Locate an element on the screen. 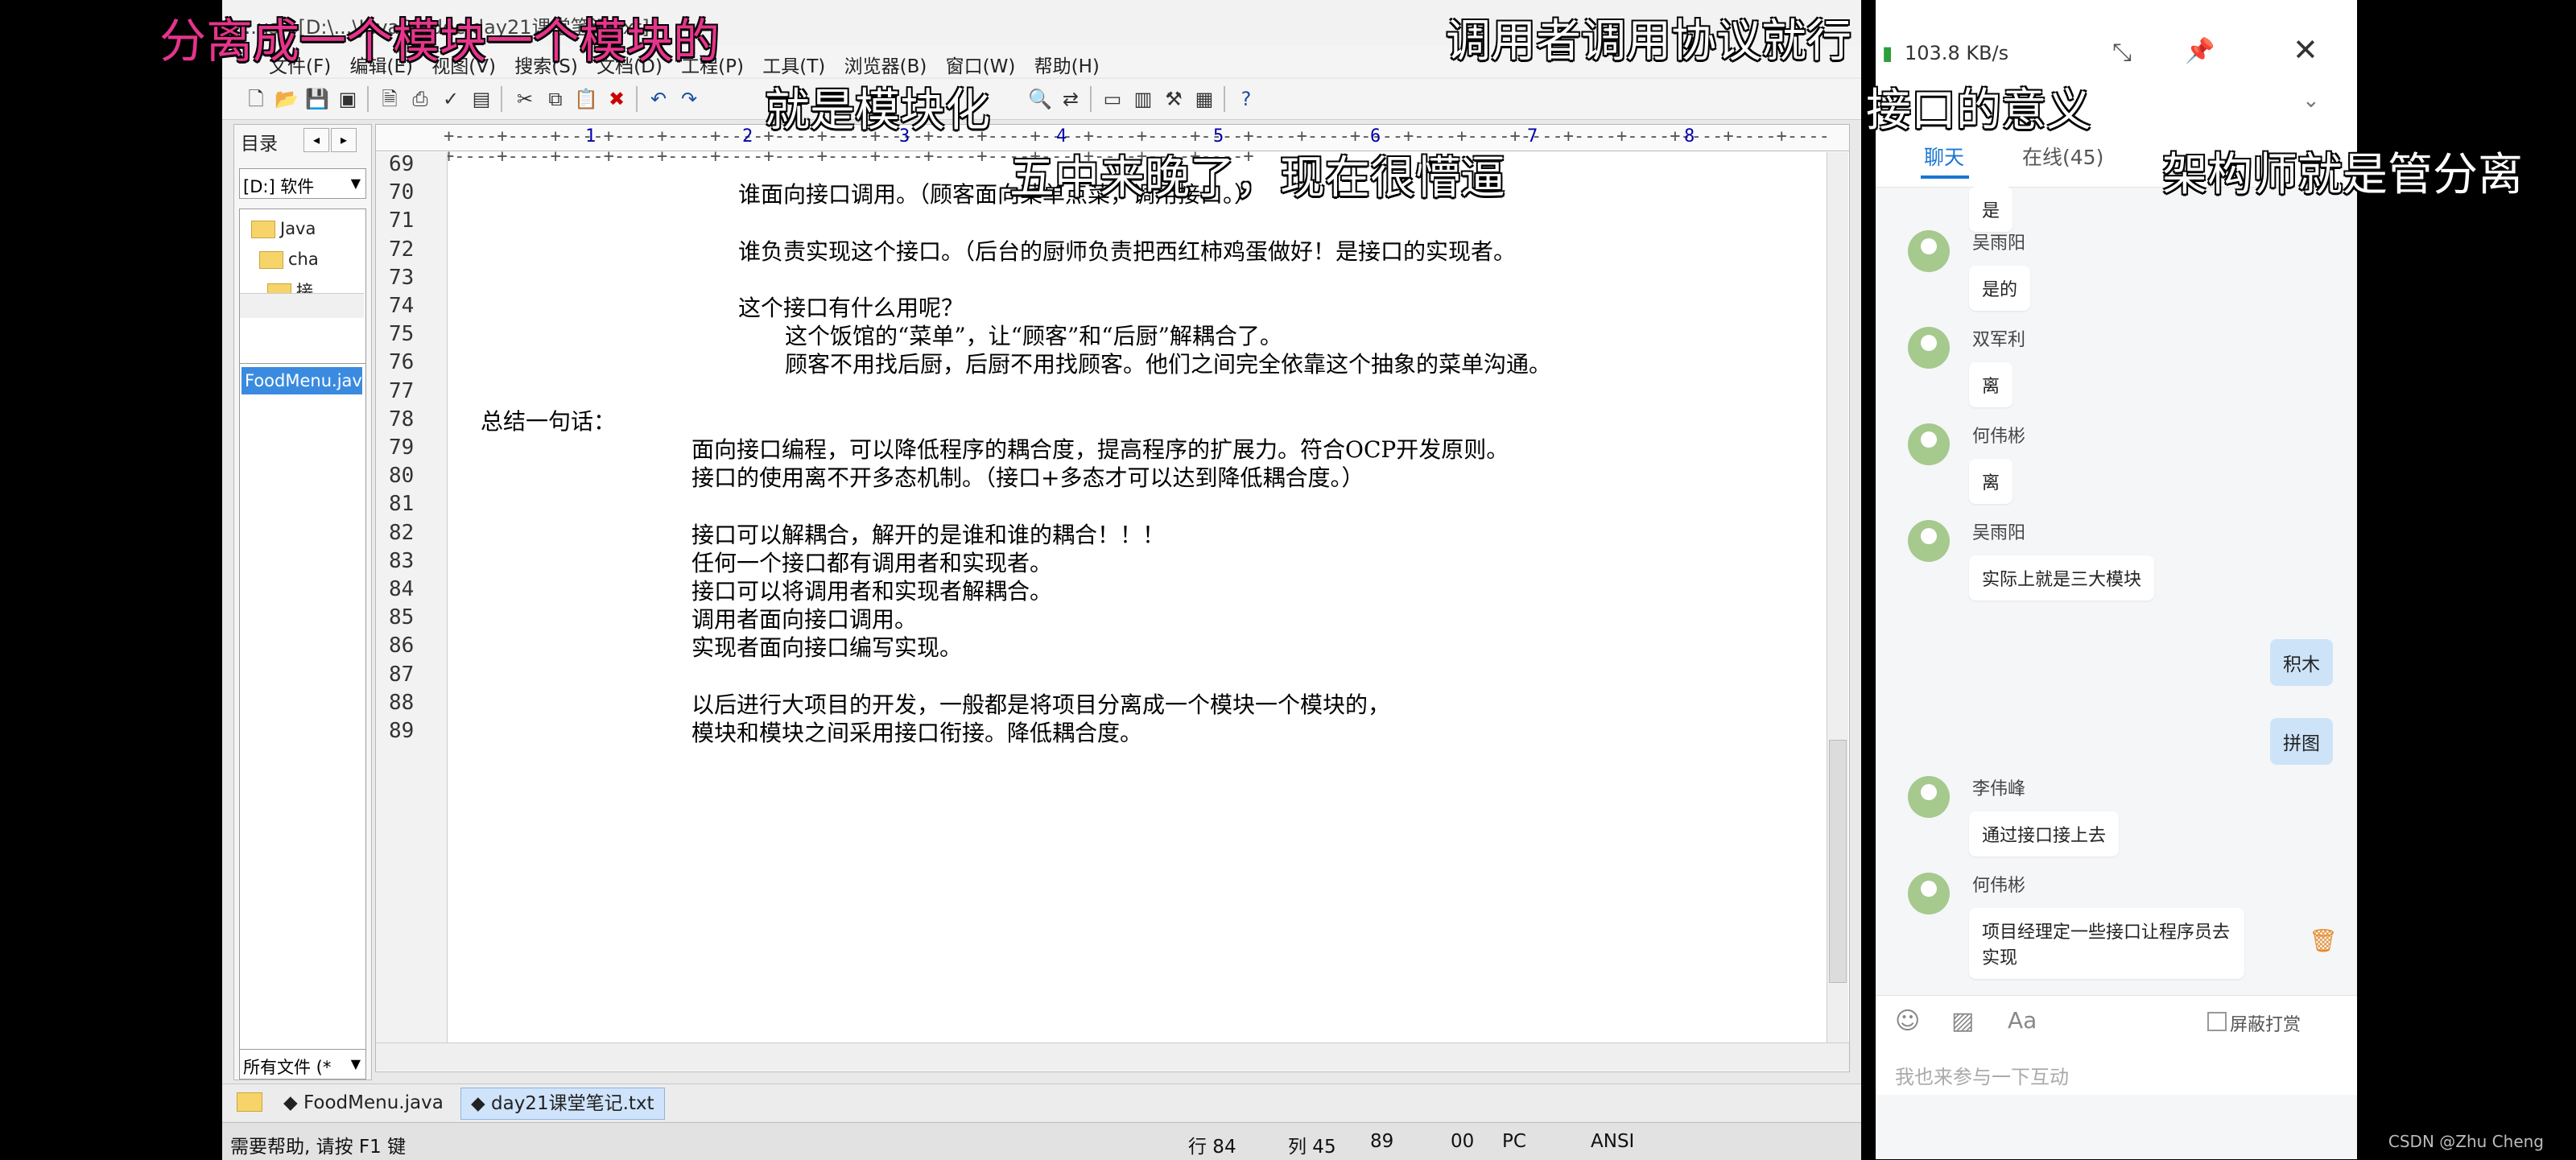  close-icon: ✕ is located at coordinates (2305, 50).